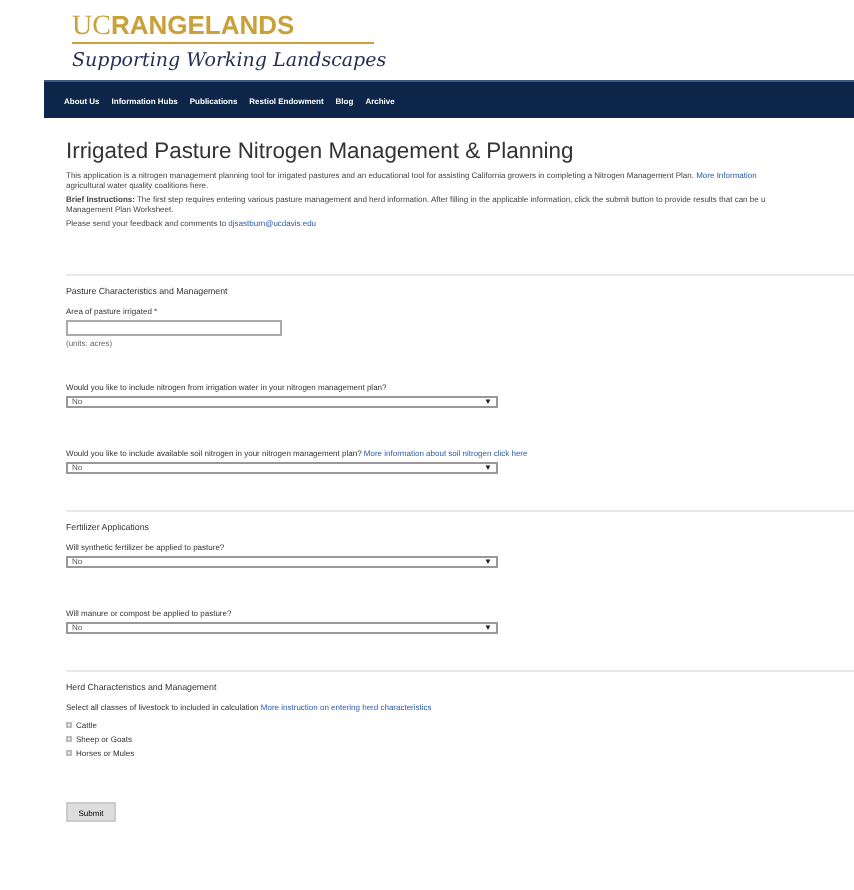 This screenshot has height=890, width=854. Describe the element at coordinates (321, 152) in the screenshot. I see `page-title: Irrigated Pasture Nitrogen Management & Planning` at that location.